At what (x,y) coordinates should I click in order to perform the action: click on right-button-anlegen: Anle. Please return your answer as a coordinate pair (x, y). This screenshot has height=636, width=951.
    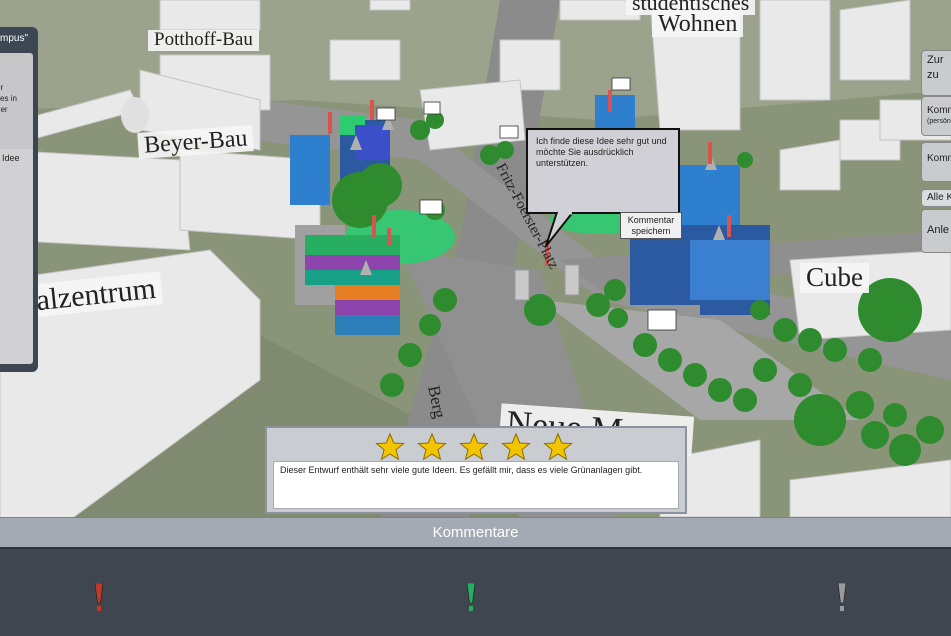
    Looking at the image, I should click on (936, 231).